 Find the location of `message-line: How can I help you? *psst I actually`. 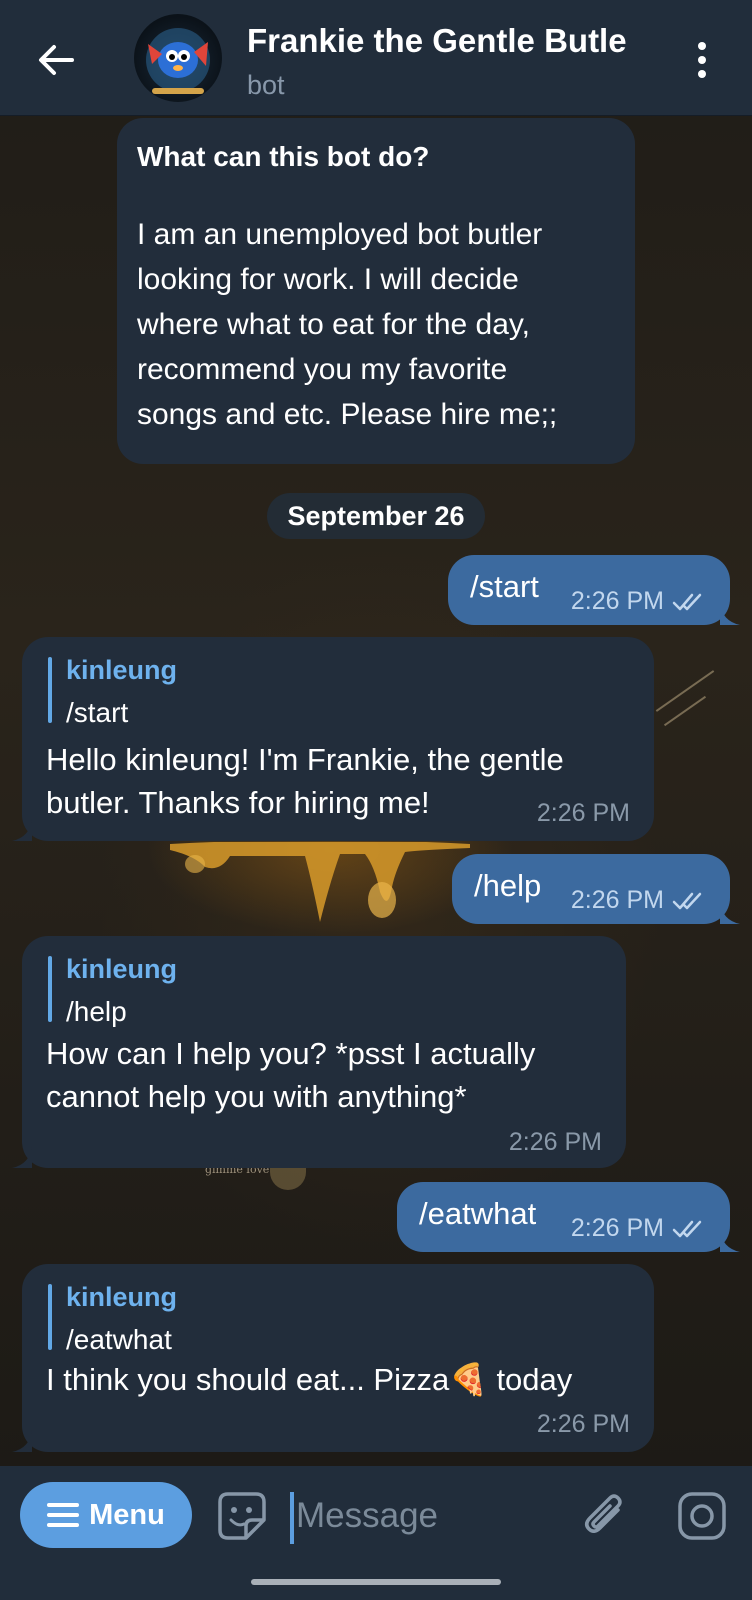

message-line: How can I help you? *psst I actually is located at coordinates (291, 1053).